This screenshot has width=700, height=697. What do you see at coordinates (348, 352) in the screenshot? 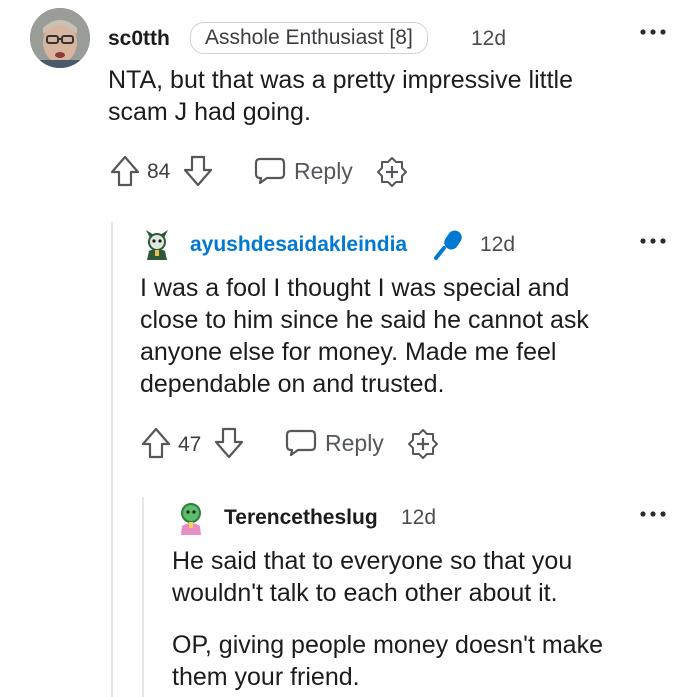
I see `comment-body-line: anyone else for money. Made me feel` at bounding box center [348, 352].